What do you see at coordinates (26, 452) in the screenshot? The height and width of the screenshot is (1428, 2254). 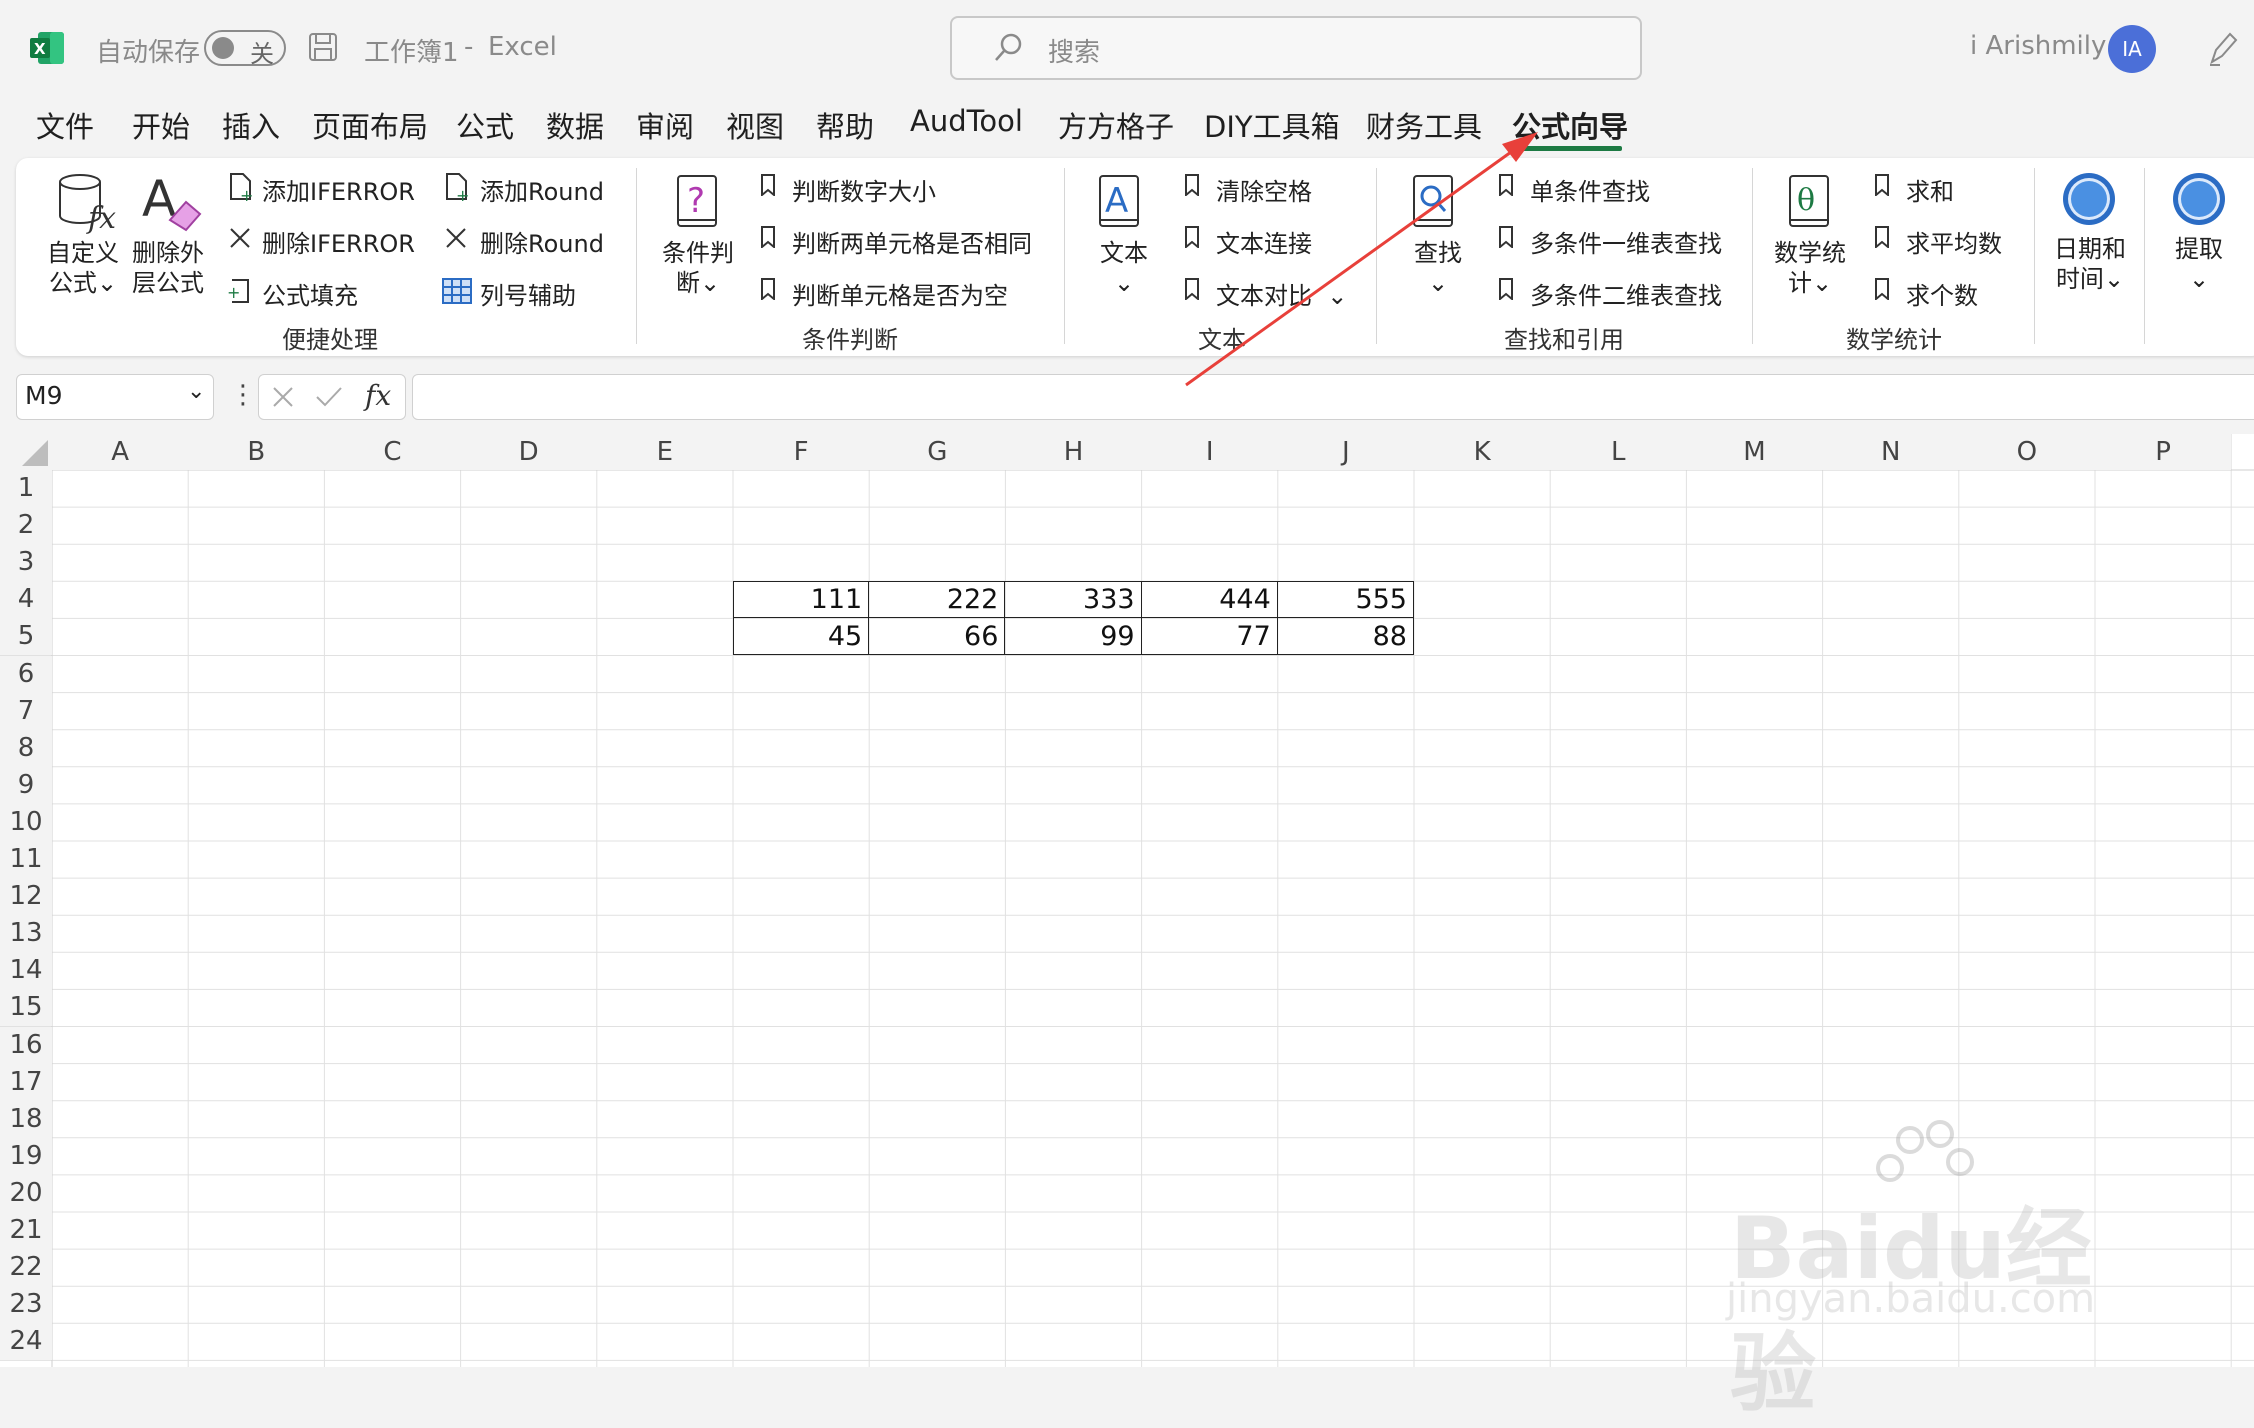 I see `select-all-corner` at bounding box center [26, 452].